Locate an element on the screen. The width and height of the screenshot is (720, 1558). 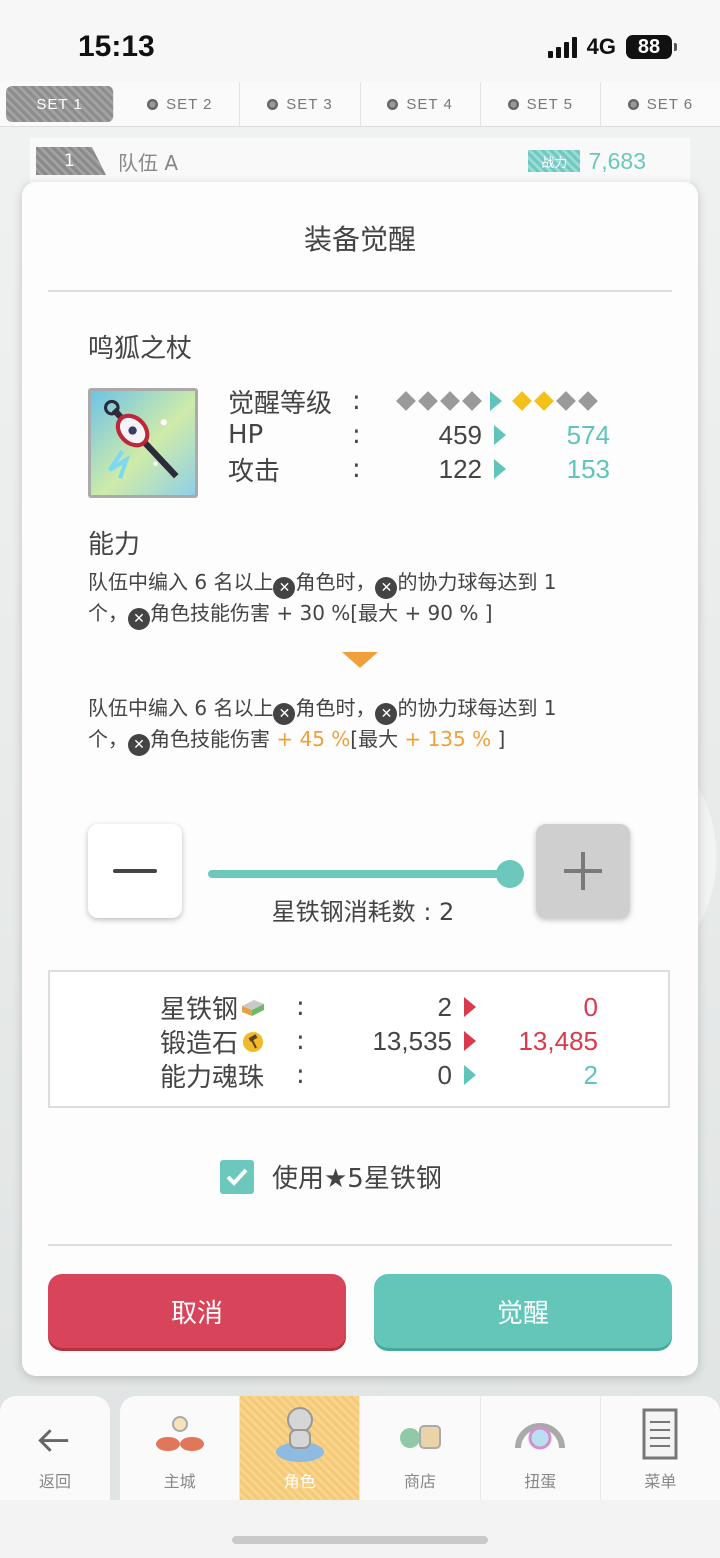
nav-group: 主城 角色 商店 扭蛋 菜单 is located at coordinates (420, 1448).